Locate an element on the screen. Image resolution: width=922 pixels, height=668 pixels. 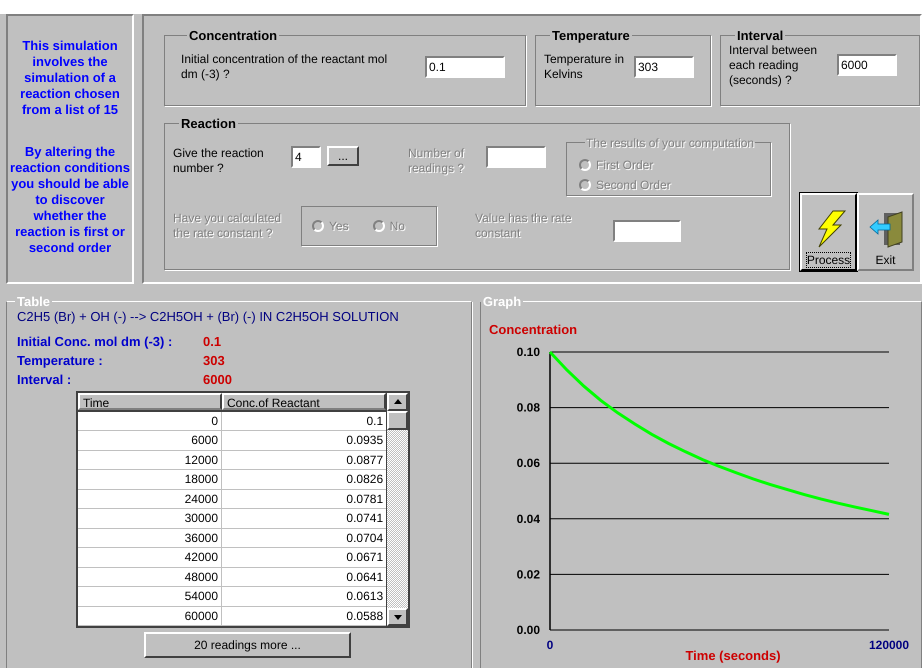
x-axis-title: Time (seconds) is located at coordinates (732, 655).